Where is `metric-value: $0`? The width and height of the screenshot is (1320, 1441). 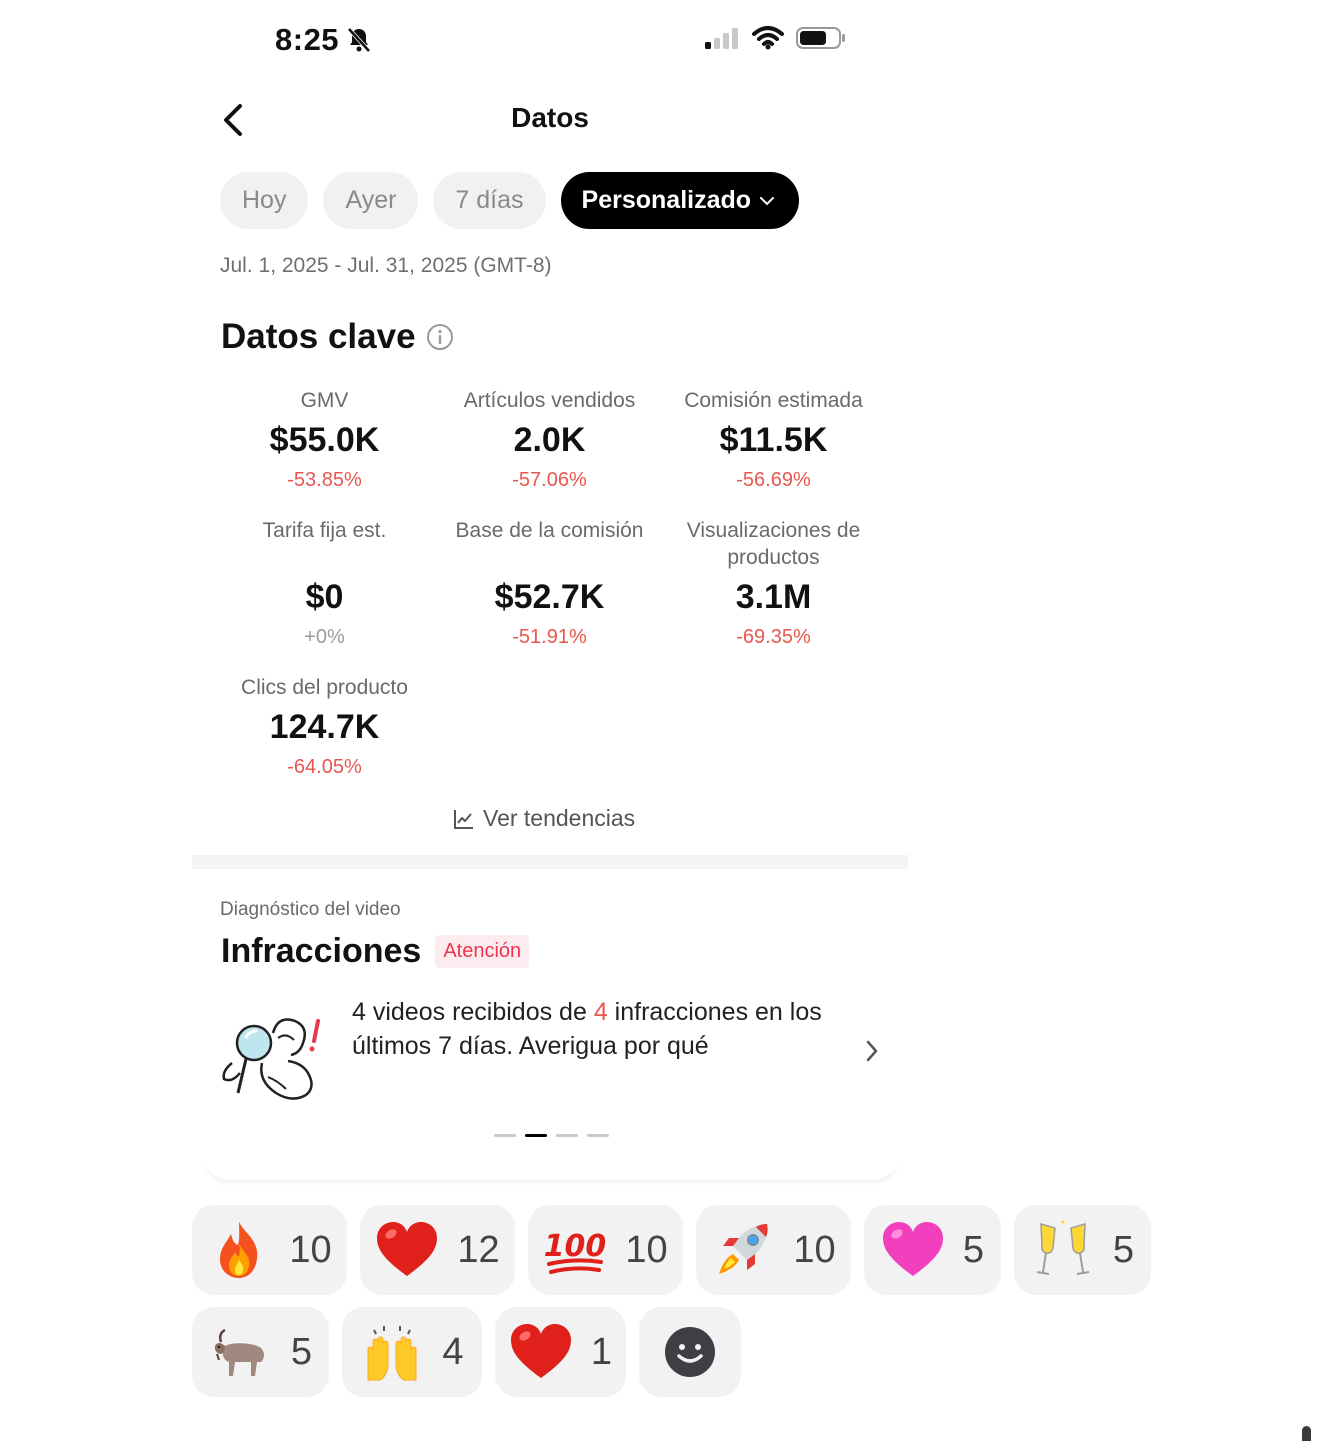 metric-value: $0 is located at coordinates (324, 597).